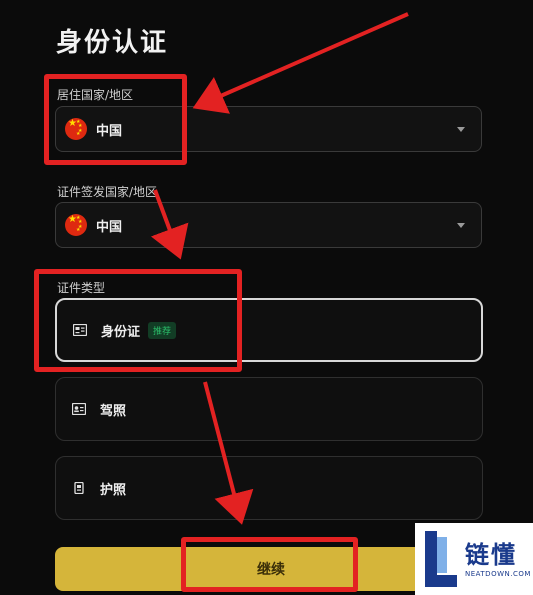 The height and width of the screenshot is (595, 533). Describe the element at coordinates (269, 409) in the screenshot. I see `doc-option-driver-license: 驾照` at that location.